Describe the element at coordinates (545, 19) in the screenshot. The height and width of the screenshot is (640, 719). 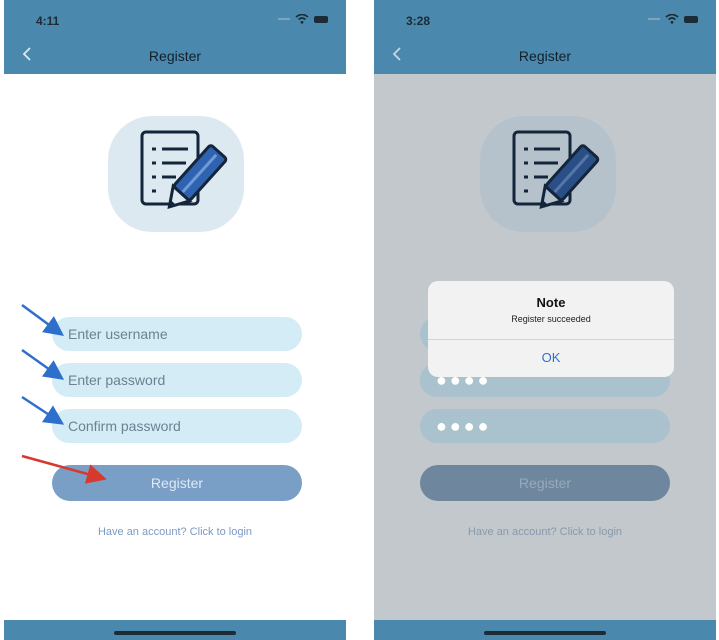
I see `status-bar: 3:28` at that location.